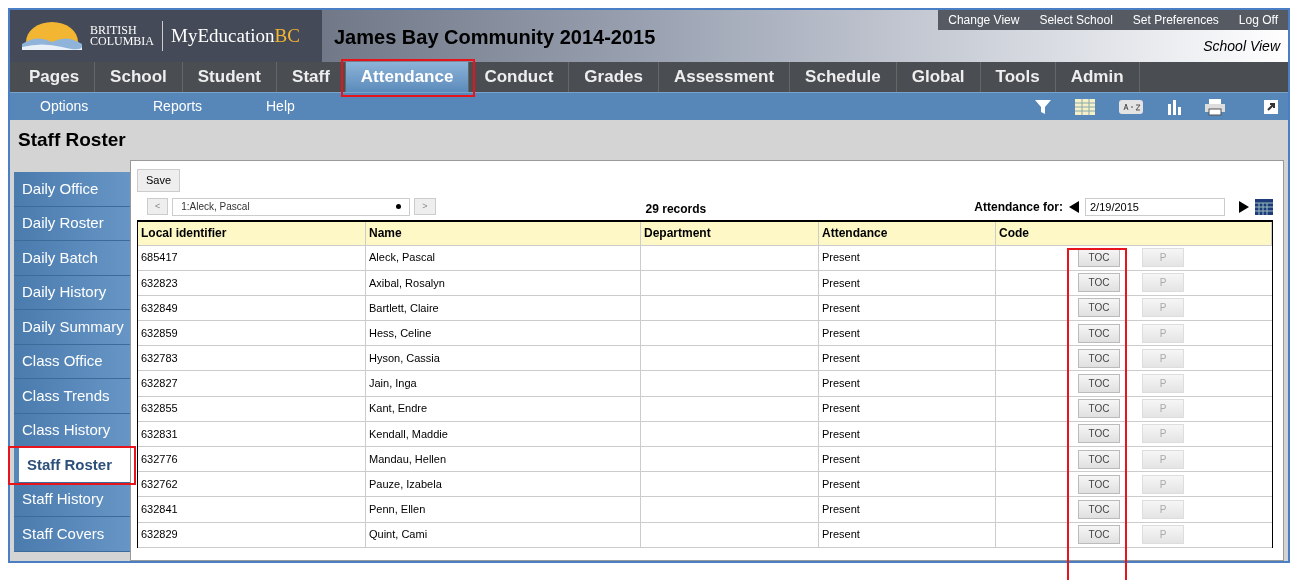 The height and width of the screenshot is (580, 1294). Describe the element at coordinates (72, 361) in the screenshot. I see `sidebar-item: Class Office` at that location.